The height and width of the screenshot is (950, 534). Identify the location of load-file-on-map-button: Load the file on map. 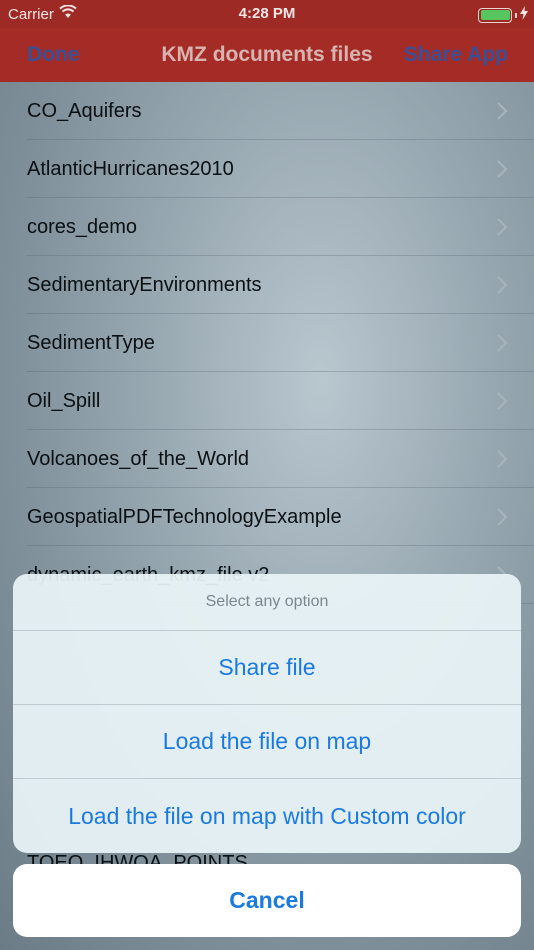
(267, 742).